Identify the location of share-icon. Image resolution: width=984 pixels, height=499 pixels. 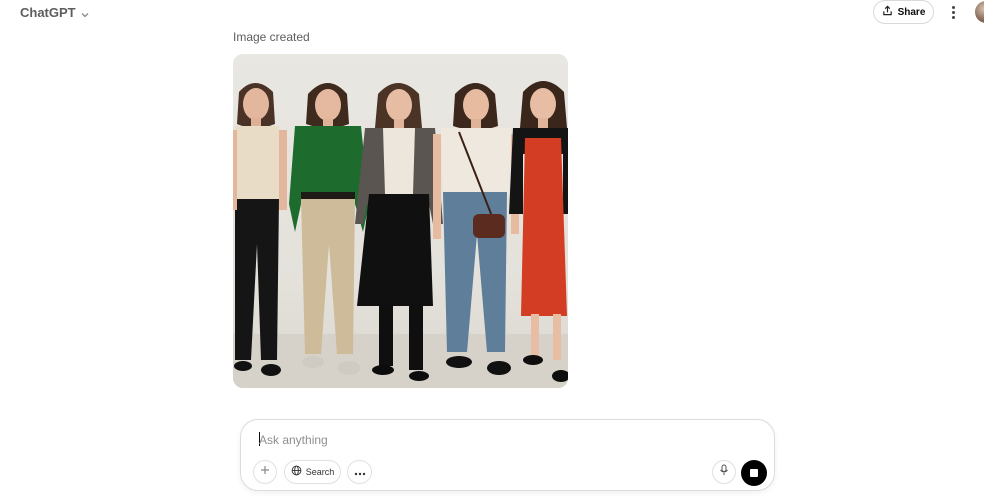
(887, 12).